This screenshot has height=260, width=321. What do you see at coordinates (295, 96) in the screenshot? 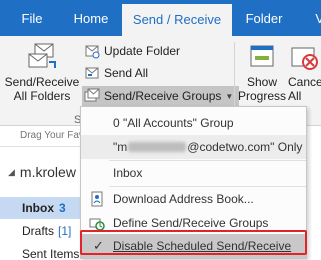
I see `cancel-all-label-2: All` at bounding box center [295, 96].